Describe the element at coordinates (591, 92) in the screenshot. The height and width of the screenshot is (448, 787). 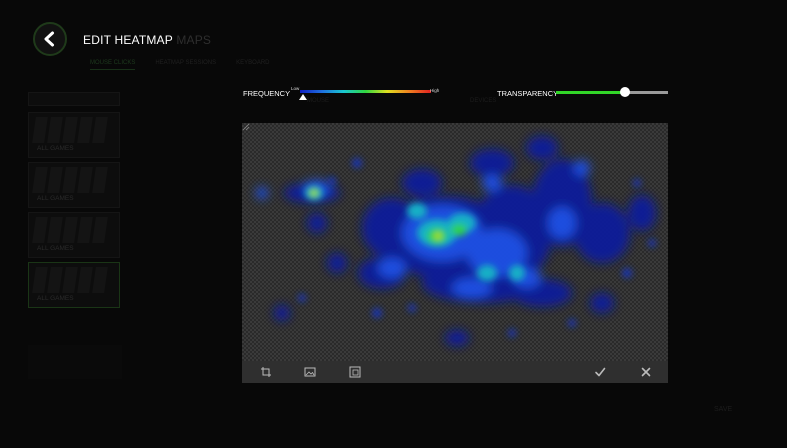
I see `transparency-fill` at that location.